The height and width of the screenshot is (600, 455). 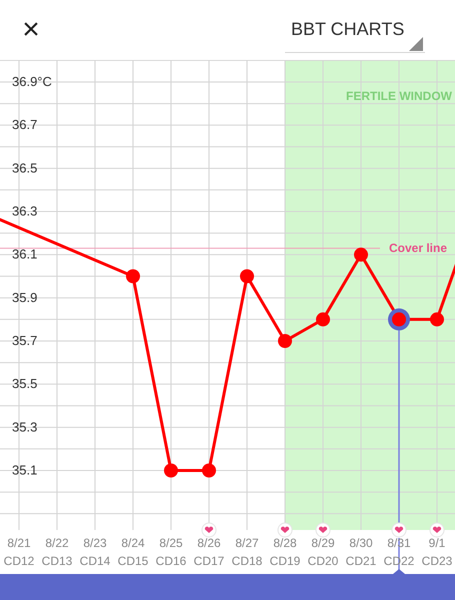 What do you see at coordinates (25, 254) in the screenshot?
I see `y-axis-label: 36.1` at bounding box center [25, 254].